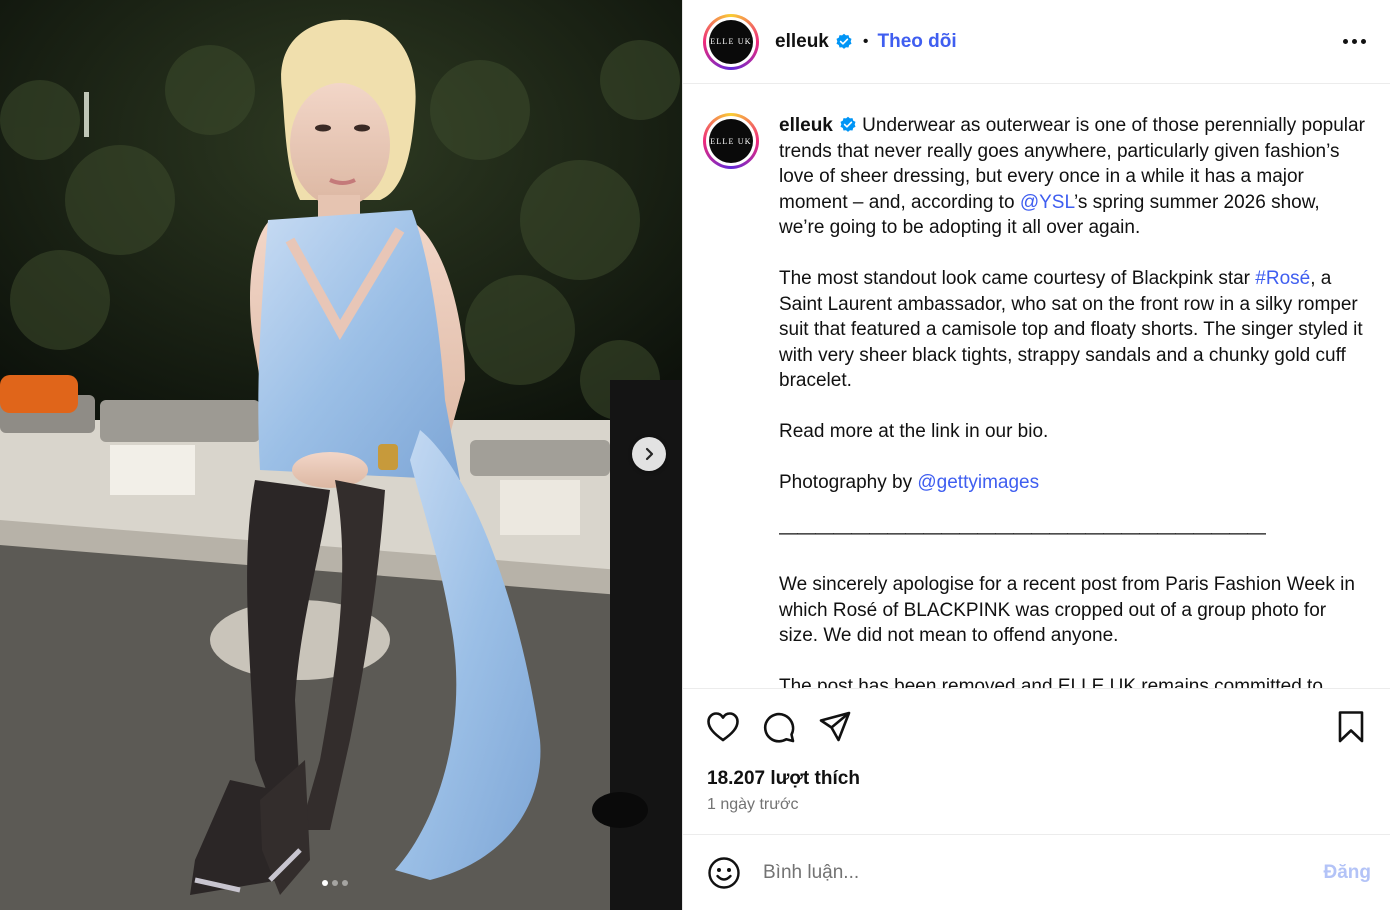 Image resolution: width=1390 pixels, height=910 pixels. I want to click on action-icons-row, so click(1037, 727).